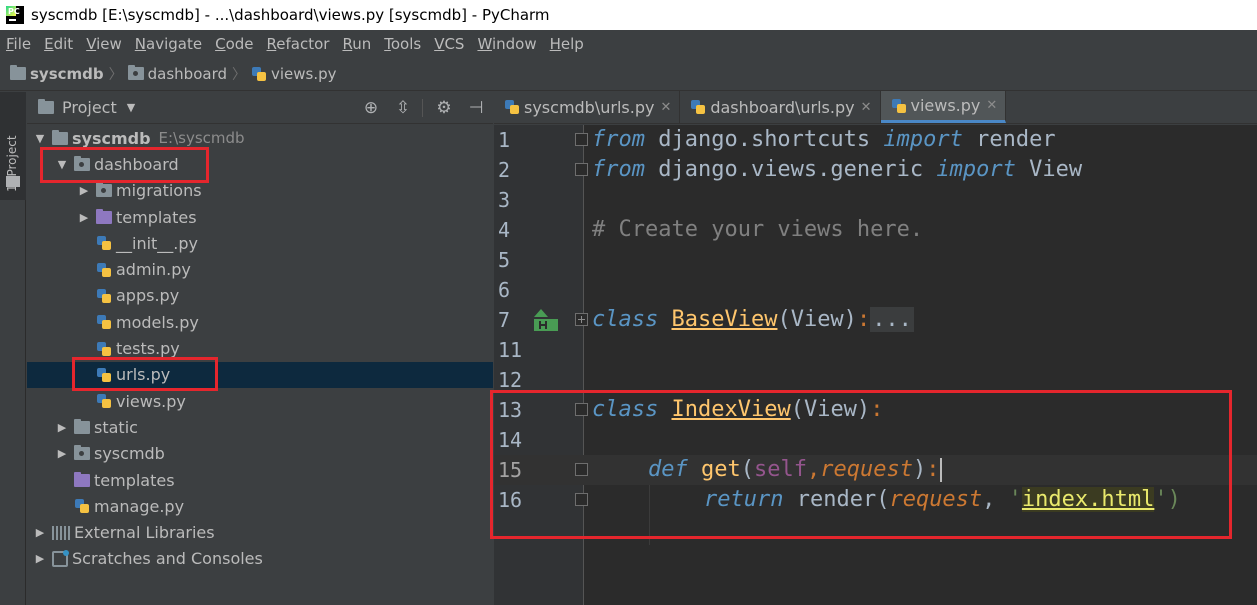  What do you see at coordinates (758, 229) in the screenshot?
I see `code-comment: # Create your views here.` at bounding box center [758, 229].